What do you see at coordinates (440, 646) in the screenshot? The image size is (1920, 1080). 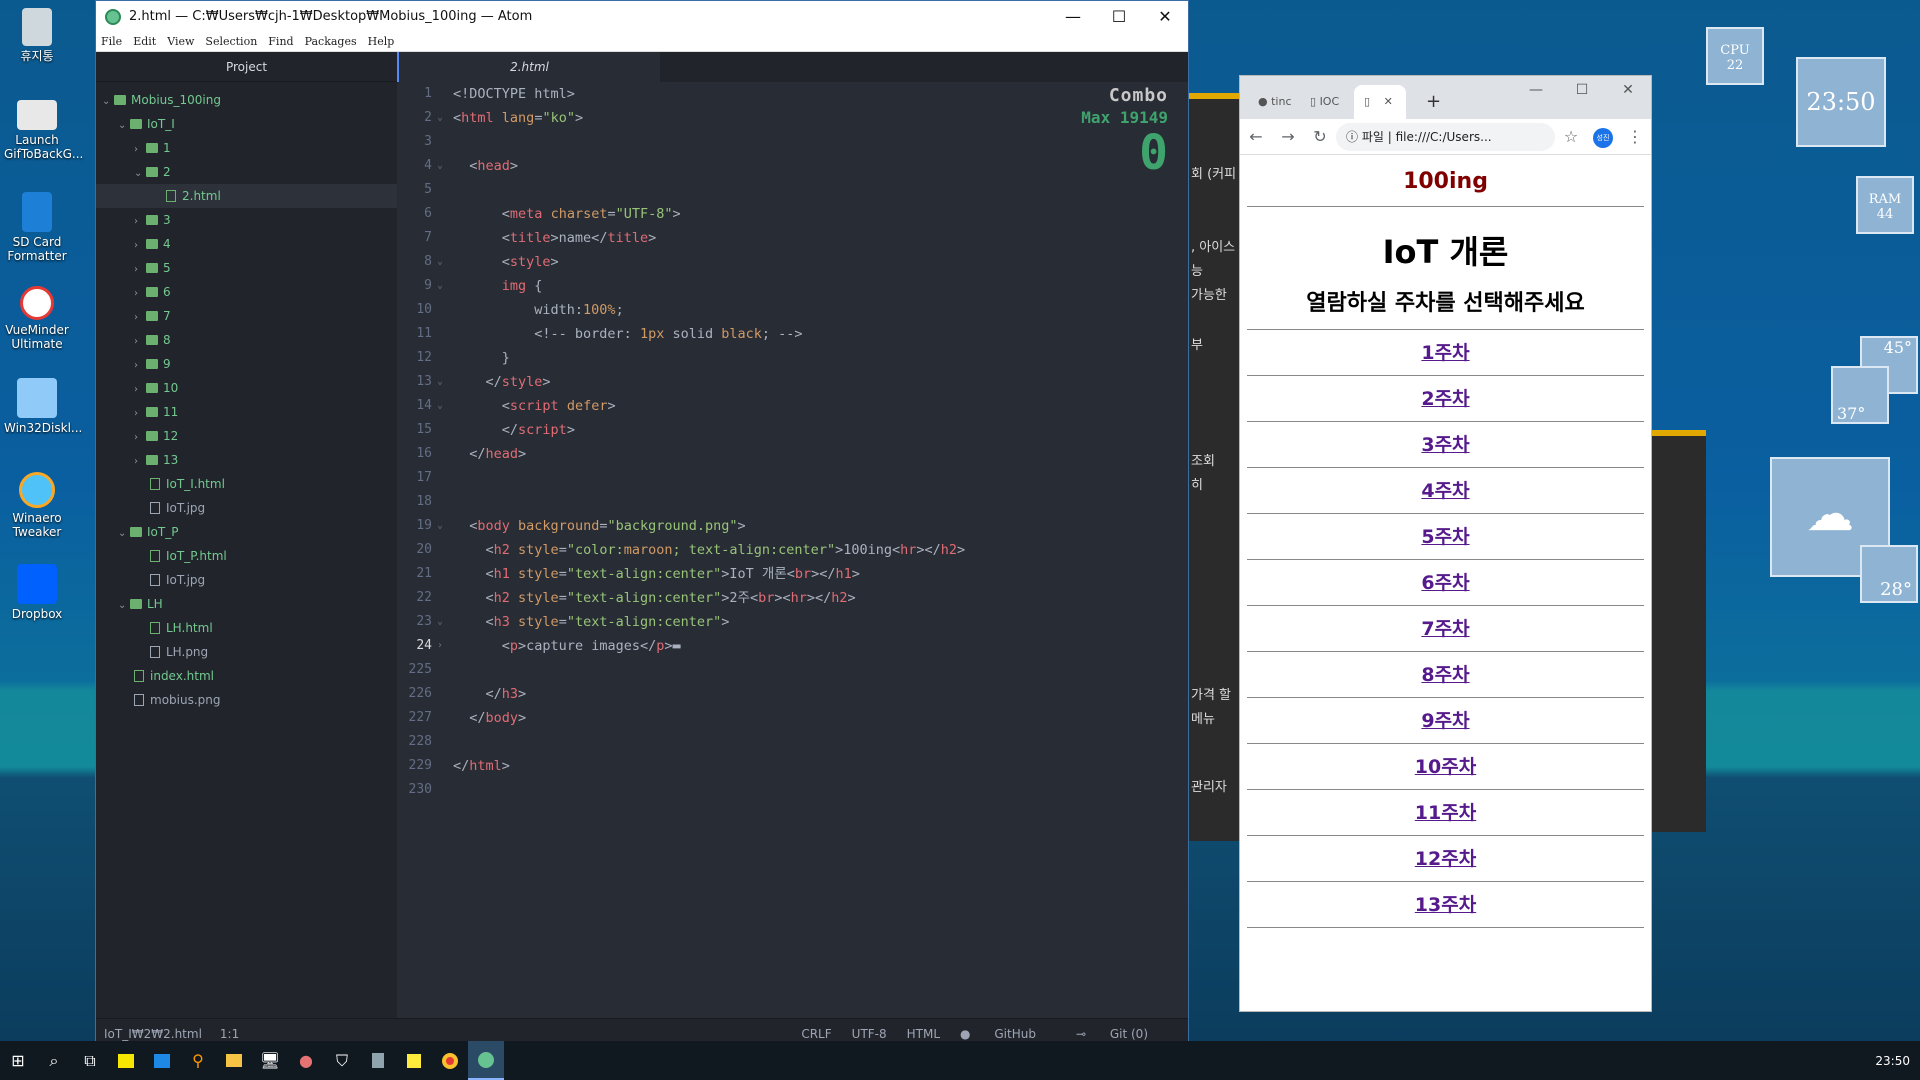 I see `fold-arrow-icon: ›` at bounding box center [440, 646].